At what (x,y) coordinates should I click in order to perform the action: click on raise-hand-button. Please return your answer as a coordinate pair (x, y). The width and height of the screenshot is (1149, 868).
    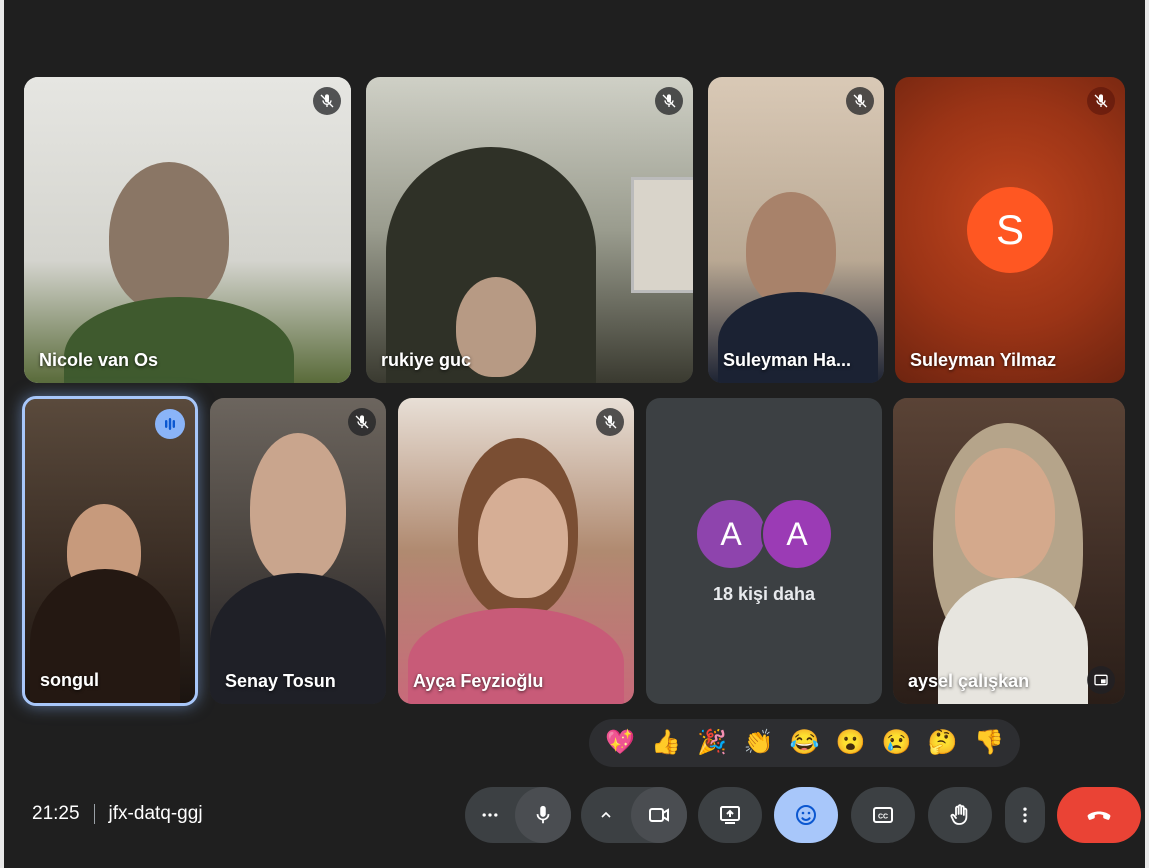
    Looking at the image, I should click on (960, 815).